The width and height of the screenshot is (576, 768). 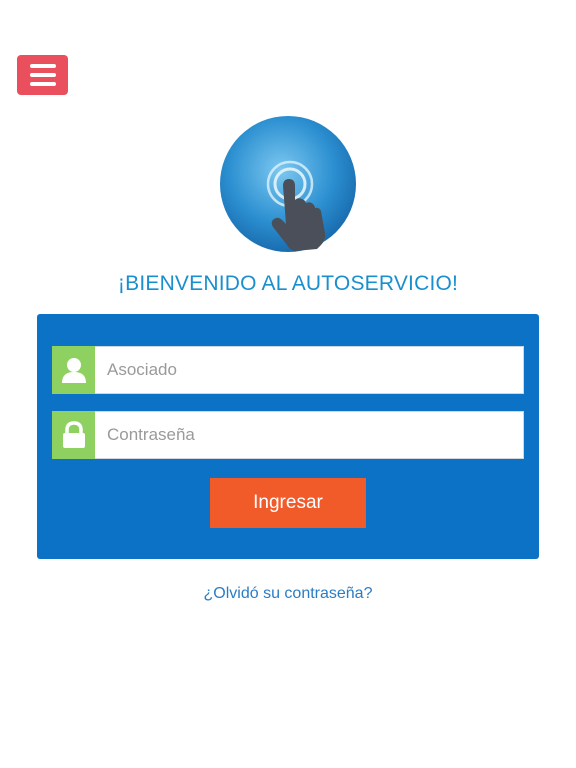 I want to click on welcome-title: ¡BIENVENIDO AL AUTOSERVICIO!, so click(x=288, y=283).